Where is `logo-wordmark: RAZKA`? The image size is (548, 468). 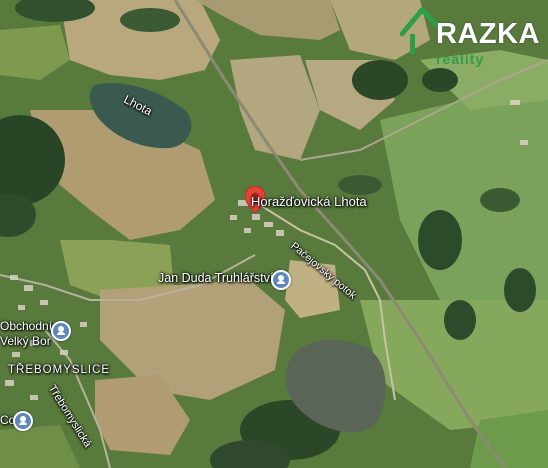 logo-wordmark: RAZKA is located at coordinates (488, 34).